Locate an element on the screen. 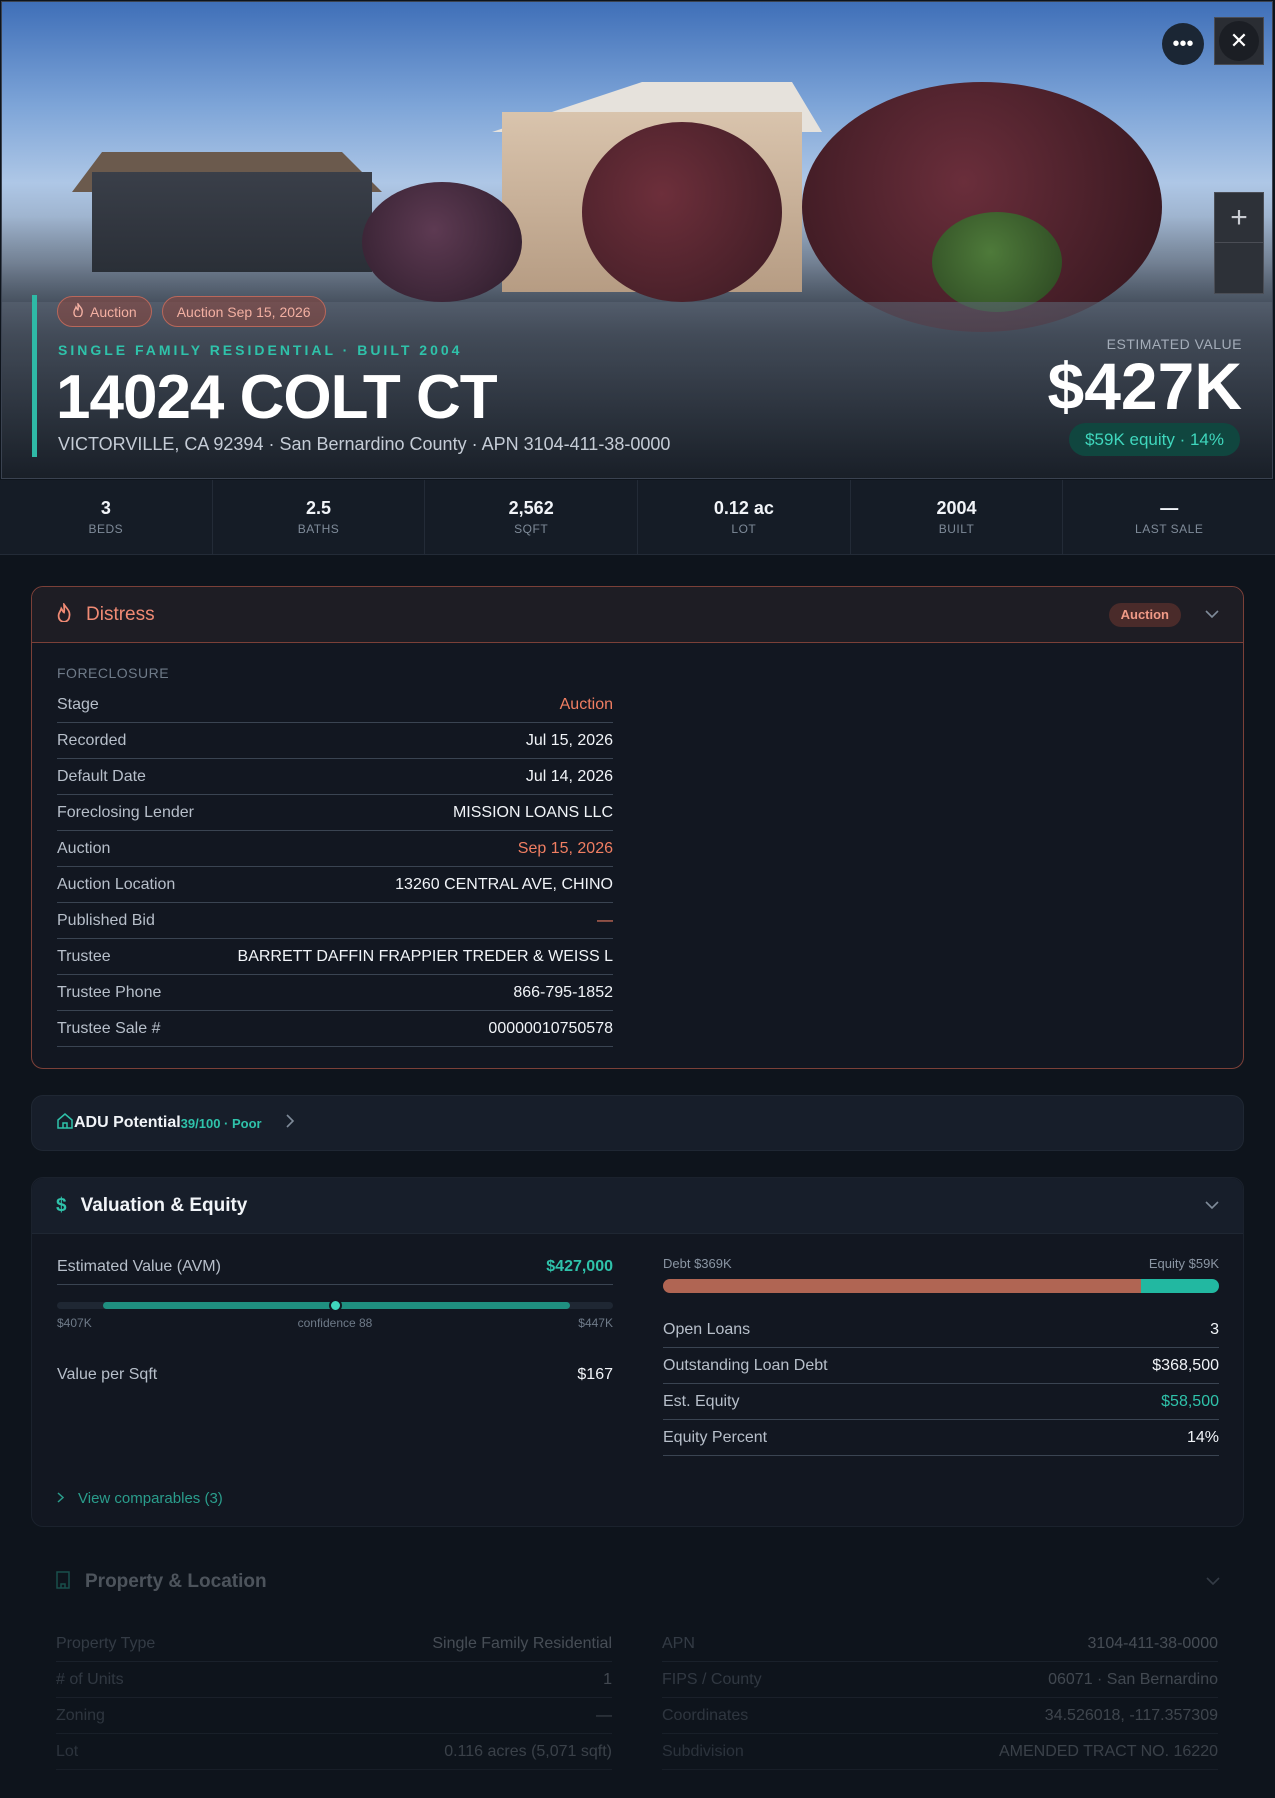 The image size is (1275, 1798). status-chips: Auction Auction Sep 15, 2026 is located at coordinates (191, 311).